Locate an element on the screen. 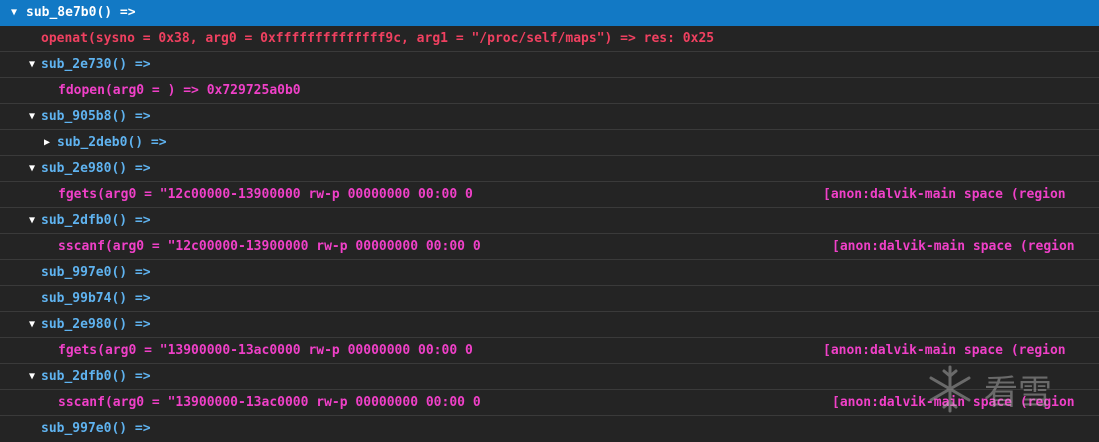 This screenshot has width=1099, height=442. trace-row-sub_2deb0: ▶ sub_2deb0() => is located at coordinates (549, 143).